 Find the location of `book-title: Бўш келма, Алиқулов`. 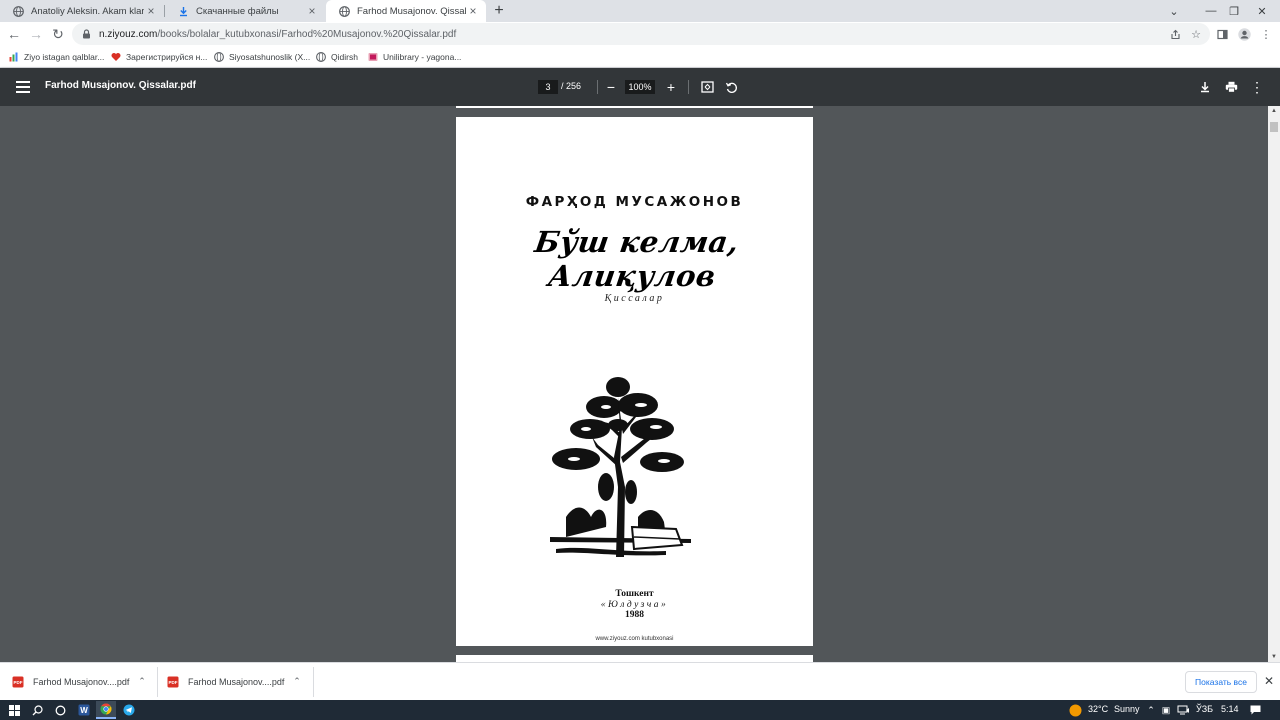

book-title: Бўш келма, Алиқулов is located at coordinates (637, 259).